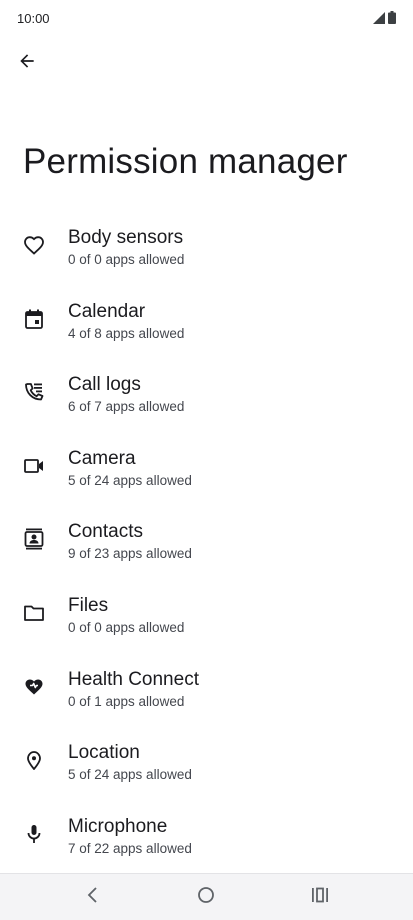  What do you see at coordinates (206, 684) in the screenshot?
I see `permission-item-health-connect: Health Connect 0 of 1 apps allowed` at bounding box center [206, 684].